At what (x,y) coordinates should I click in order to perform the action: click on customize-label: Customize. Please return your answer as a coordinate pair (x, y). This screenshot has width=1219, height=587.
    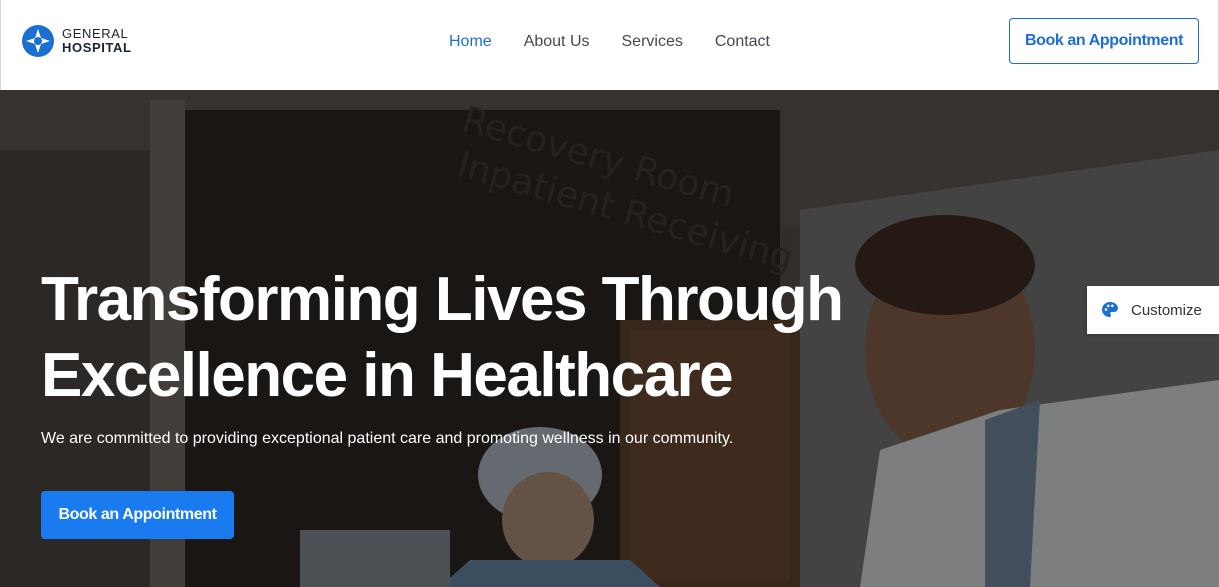
    Looking at the image, I should click on (1166, 310).